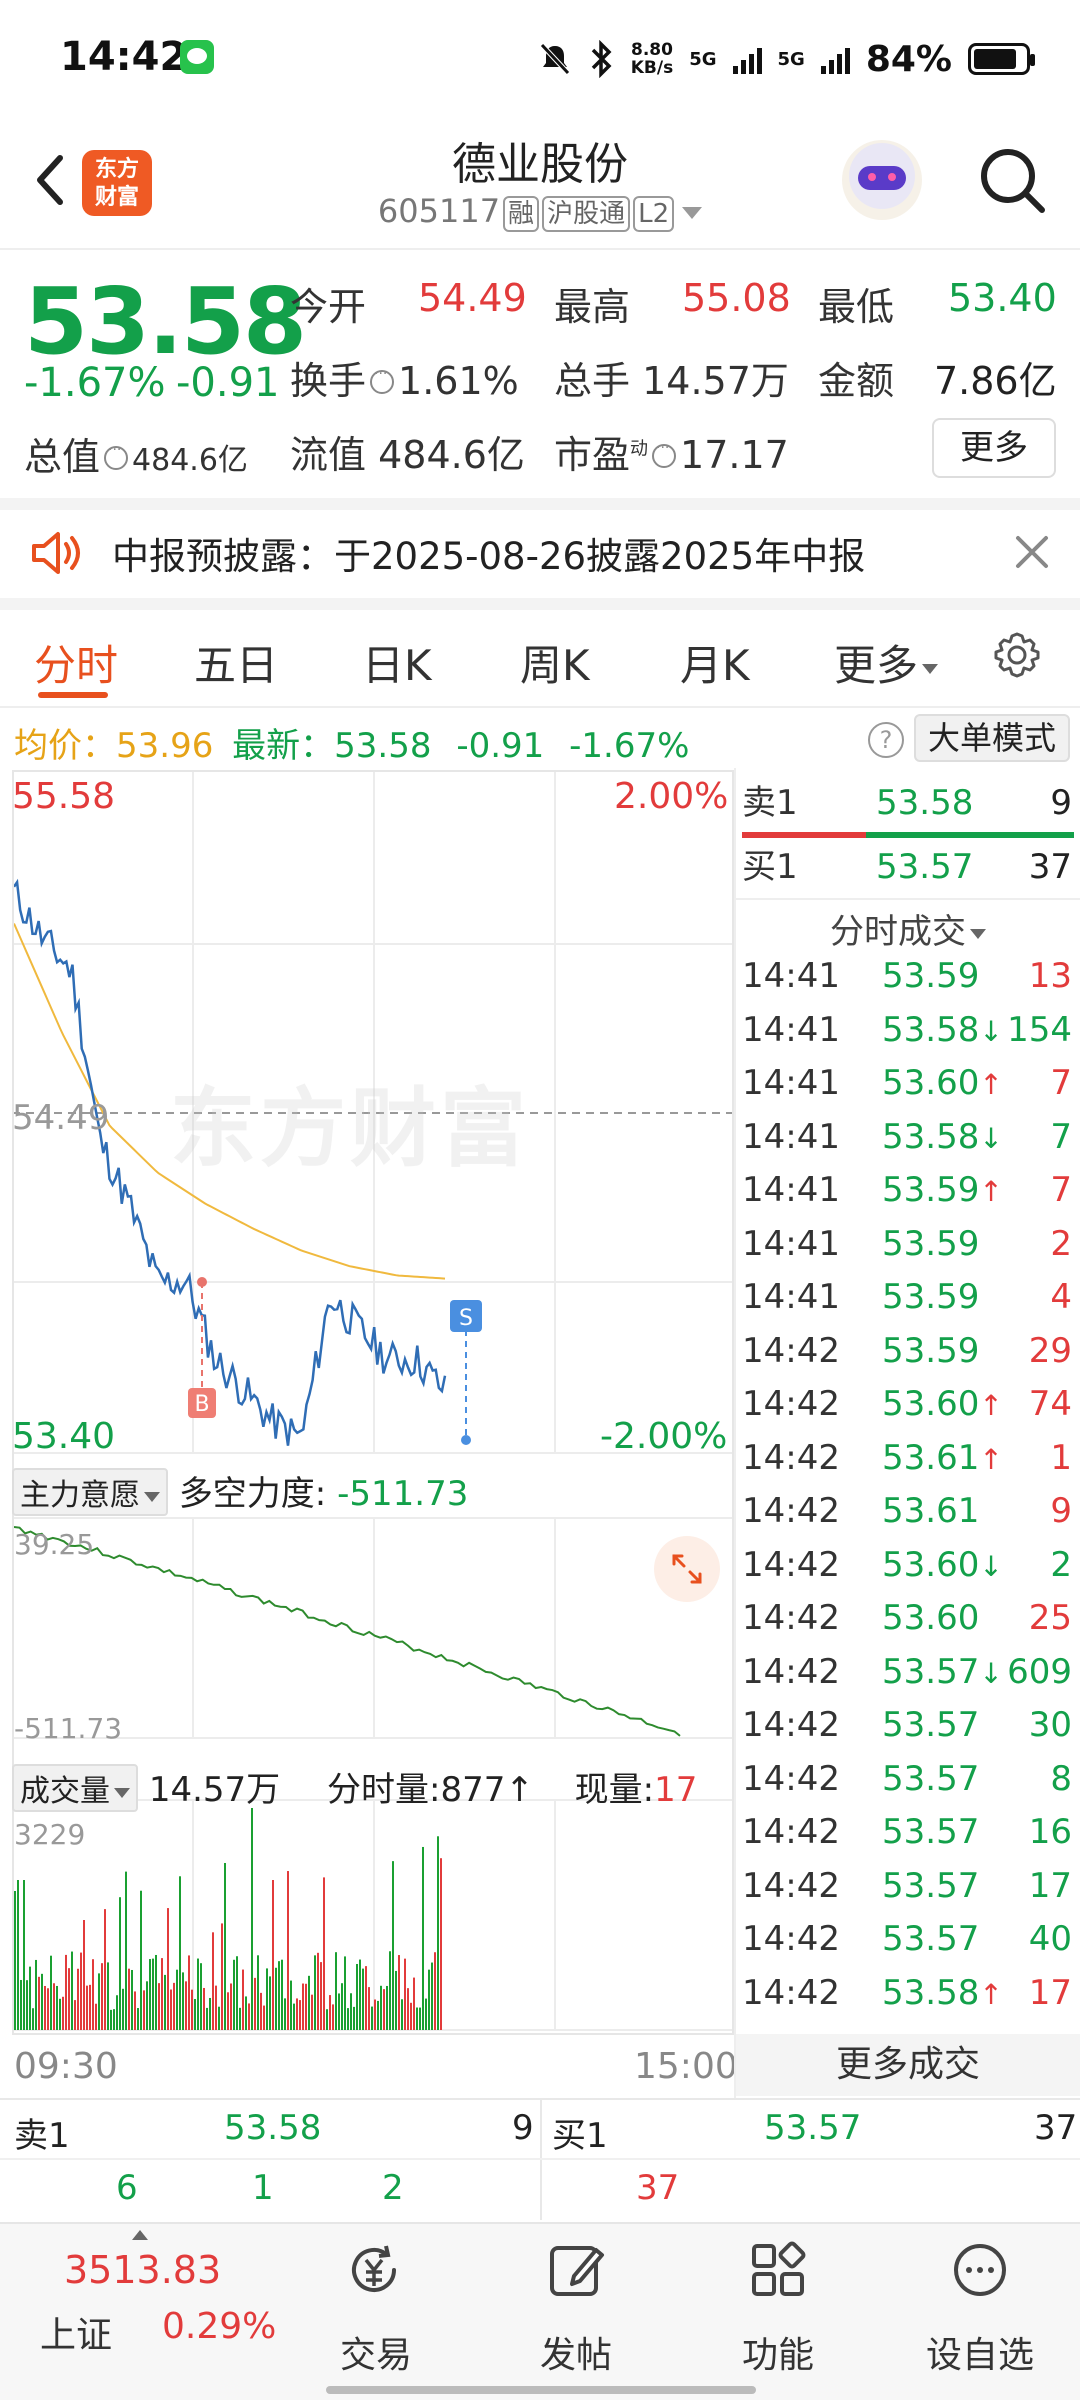 The image size is (1080, 2400). What do you see at coordinates (995, 381) in the screenshot?
I see `amount-value: 7.86亿` at bounding box center [995, 381].